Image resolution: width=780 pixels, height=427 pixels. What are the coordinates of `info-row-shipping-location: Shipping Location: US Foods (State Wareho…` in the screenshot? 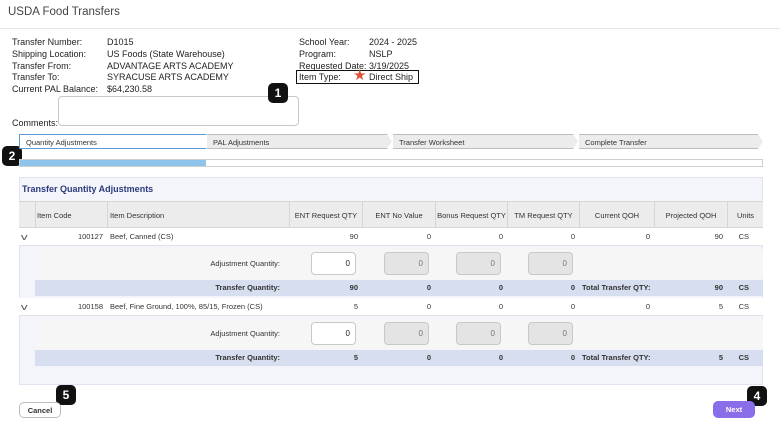 It's located at (123, 55).